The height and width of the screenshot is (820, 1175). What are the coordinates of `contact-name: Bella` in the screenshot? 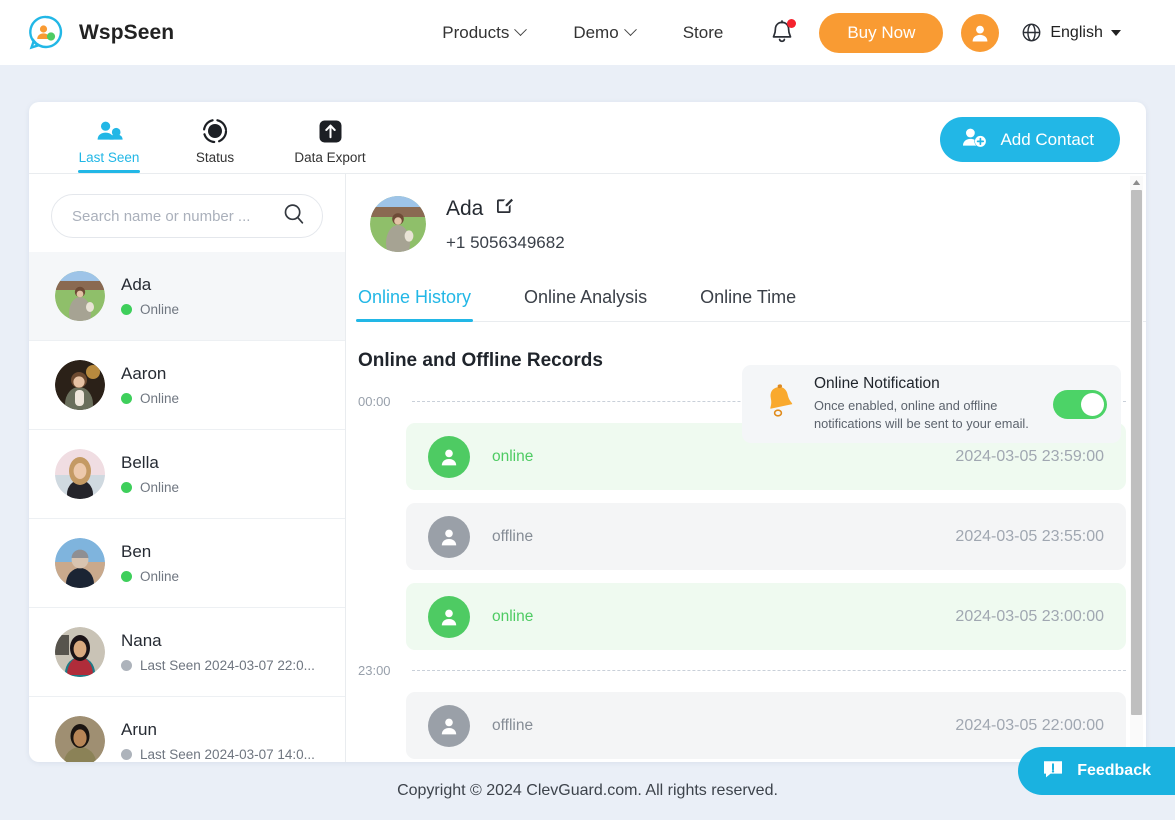 It's located at (140, 462).